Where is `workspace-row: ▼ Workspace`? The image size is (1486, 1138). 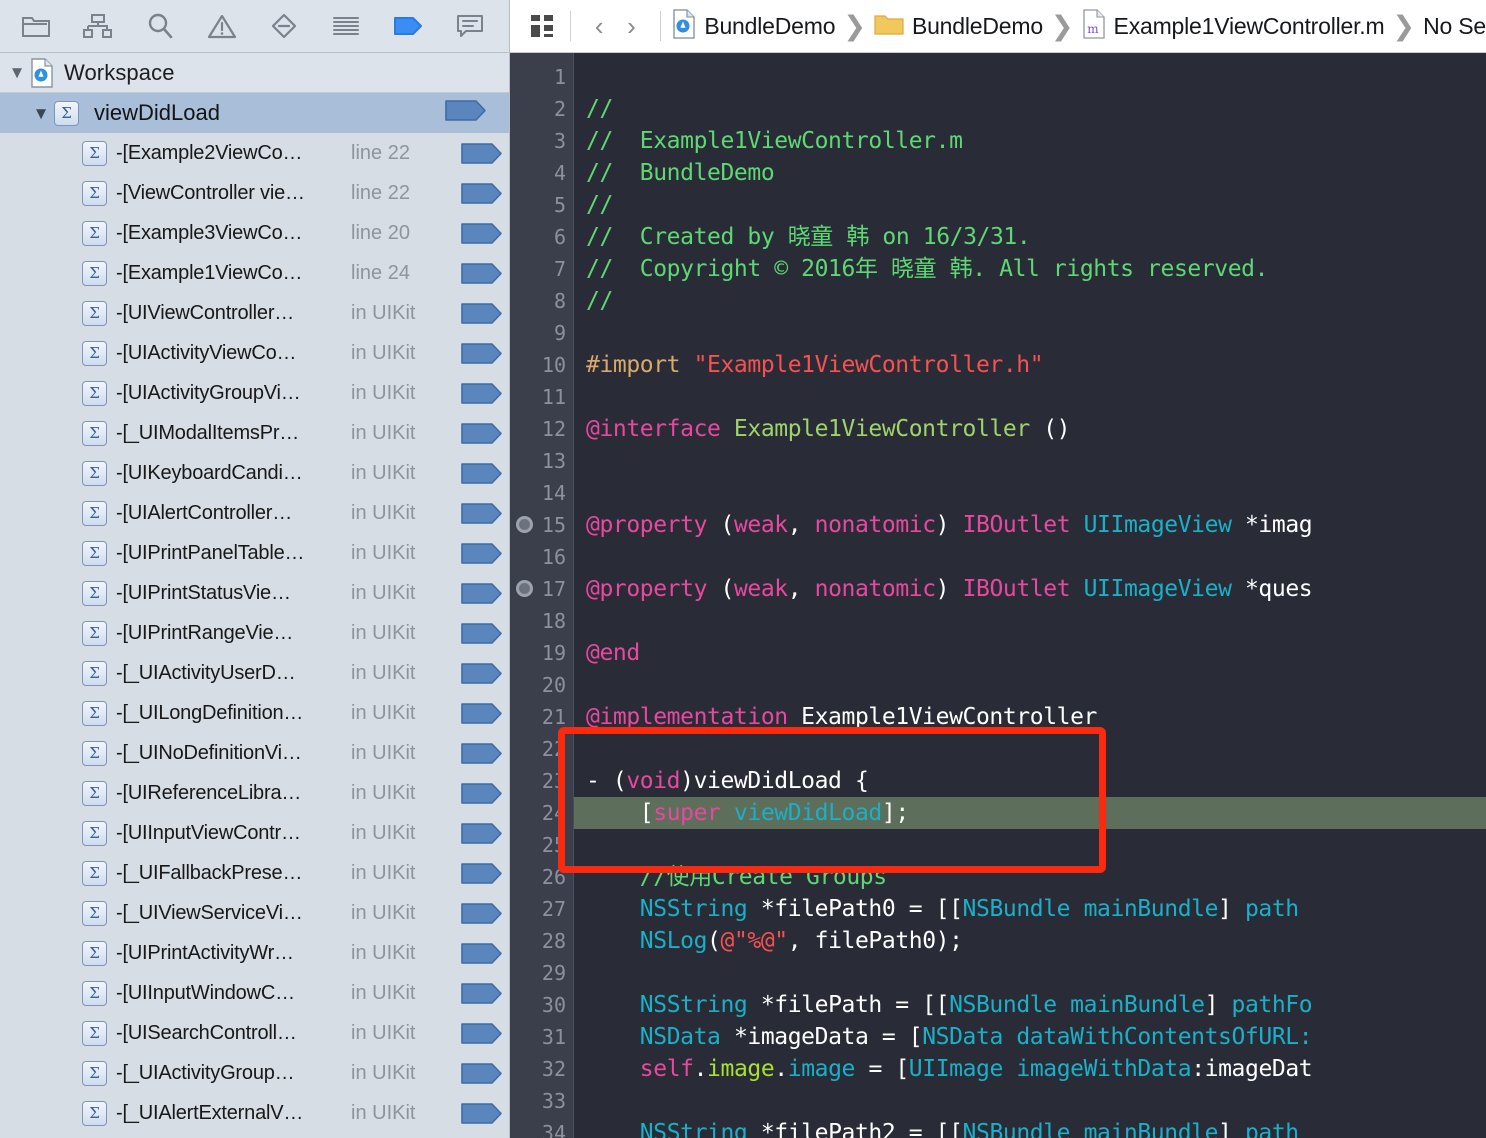 workspace-row: ▼ Workspace is located at coordinates (254, 73).